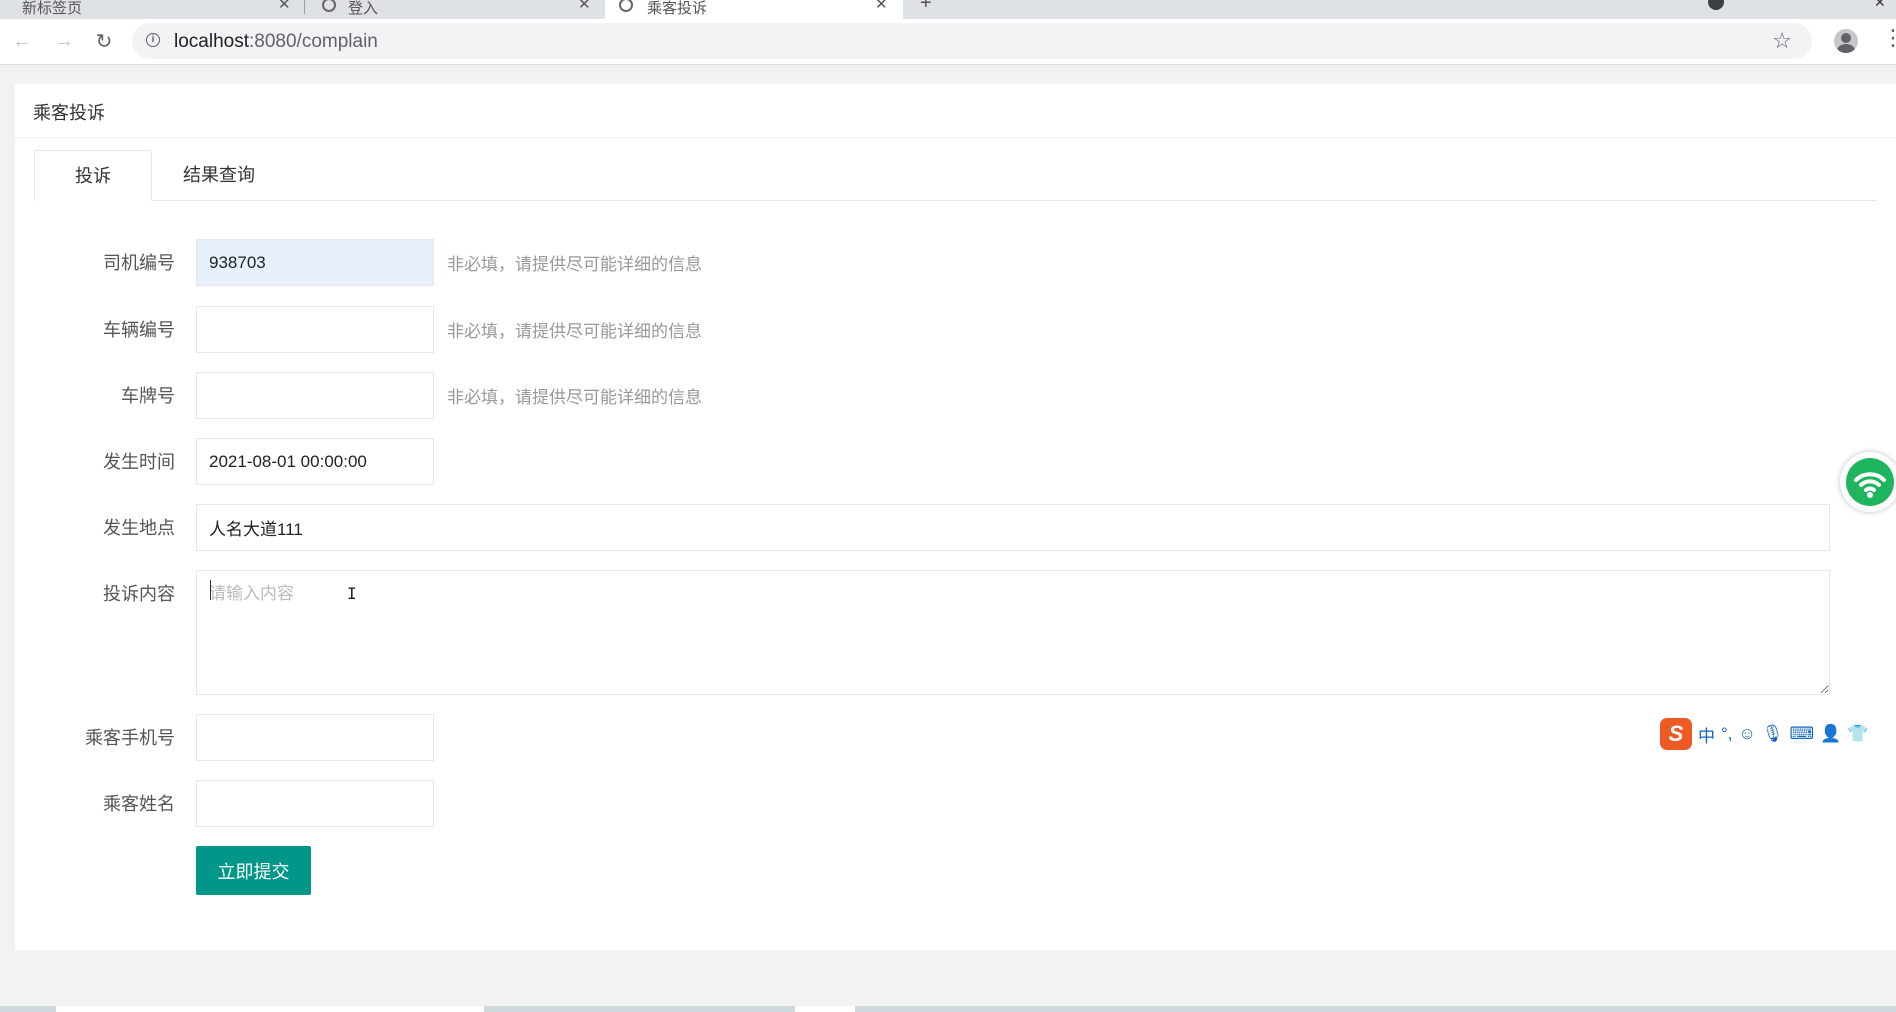  I want to click on browser-tab-label: 新标签页, so click(52, 8).